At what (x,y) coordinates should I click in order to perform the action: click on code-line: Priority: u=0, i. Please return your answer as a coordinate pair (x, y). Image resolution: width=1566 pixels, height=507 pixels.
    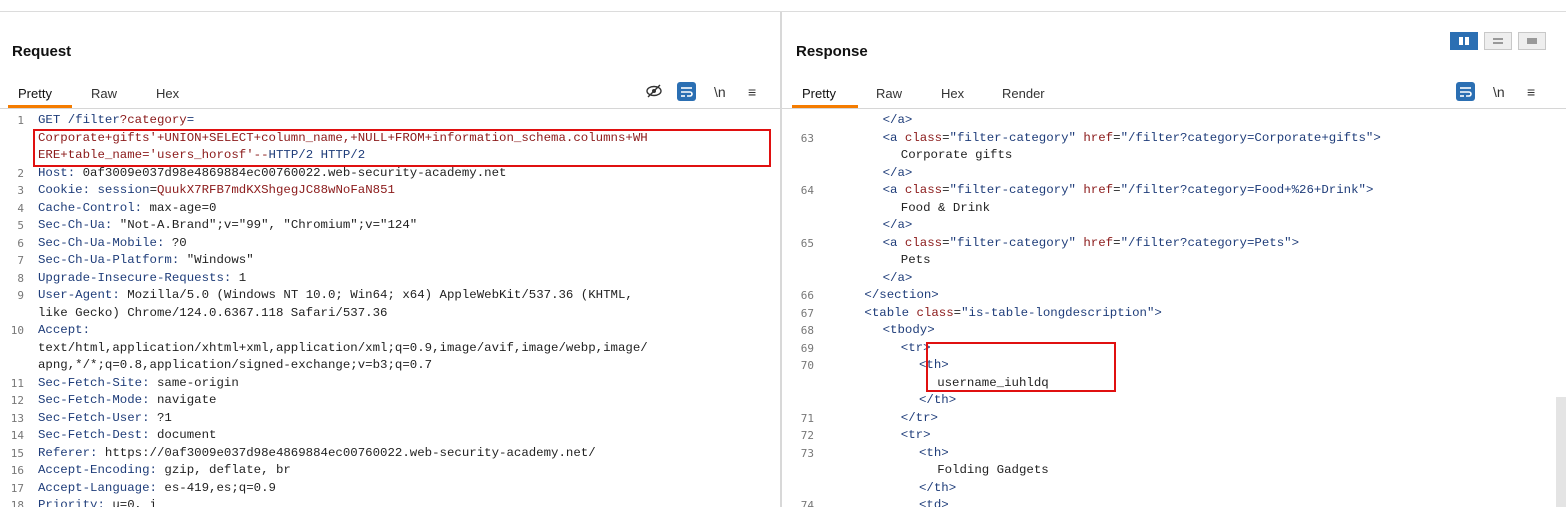
    Looking at the image, I should click on (97, 502).